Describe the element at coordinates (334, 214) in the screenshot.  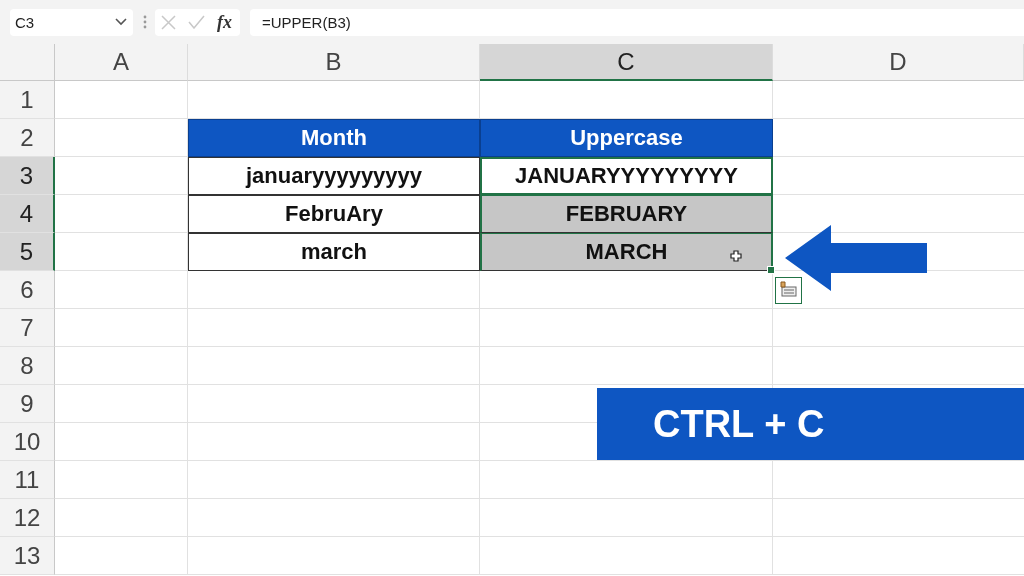
I see `table-cell: FebruAry` at that location.